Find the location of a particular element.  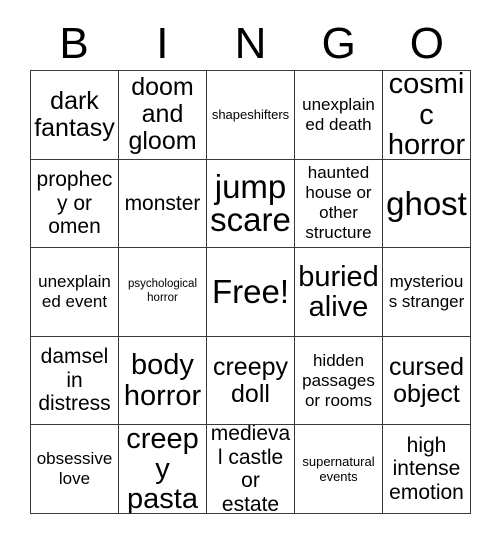

bingo-cell-label: cursed object is located at coordinates (426, 380).